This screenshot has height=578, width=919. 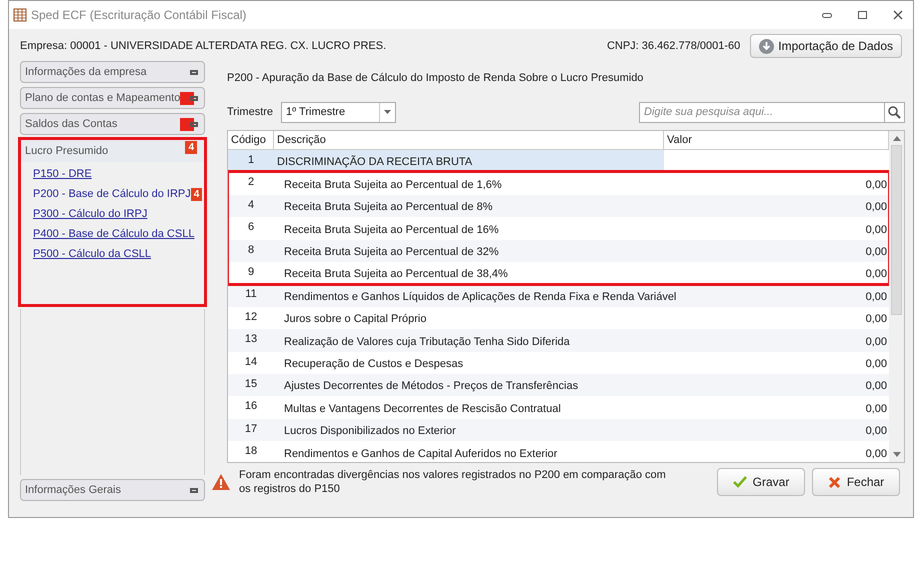 What do you see at coordinates (138, 15) in the screenshot?
I see `window-title: Sped ECF (Escrituração Contábil Fiscal)` at bounding box center [138, 15].